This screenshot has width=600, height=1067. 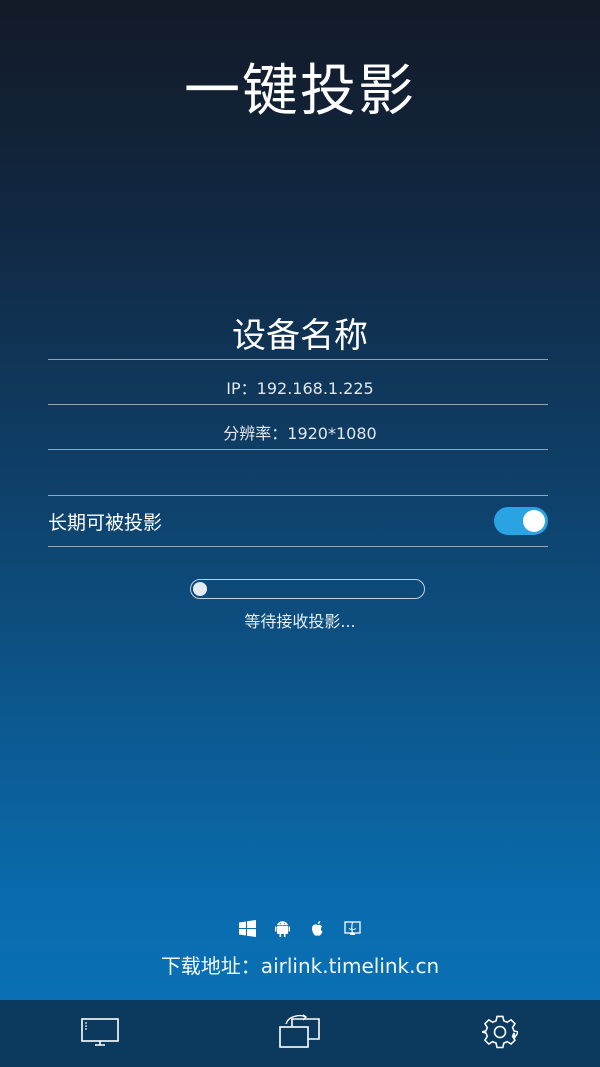 I want to click on long-term-projection-label: 长期可被投影, so click(x=105, y=522).